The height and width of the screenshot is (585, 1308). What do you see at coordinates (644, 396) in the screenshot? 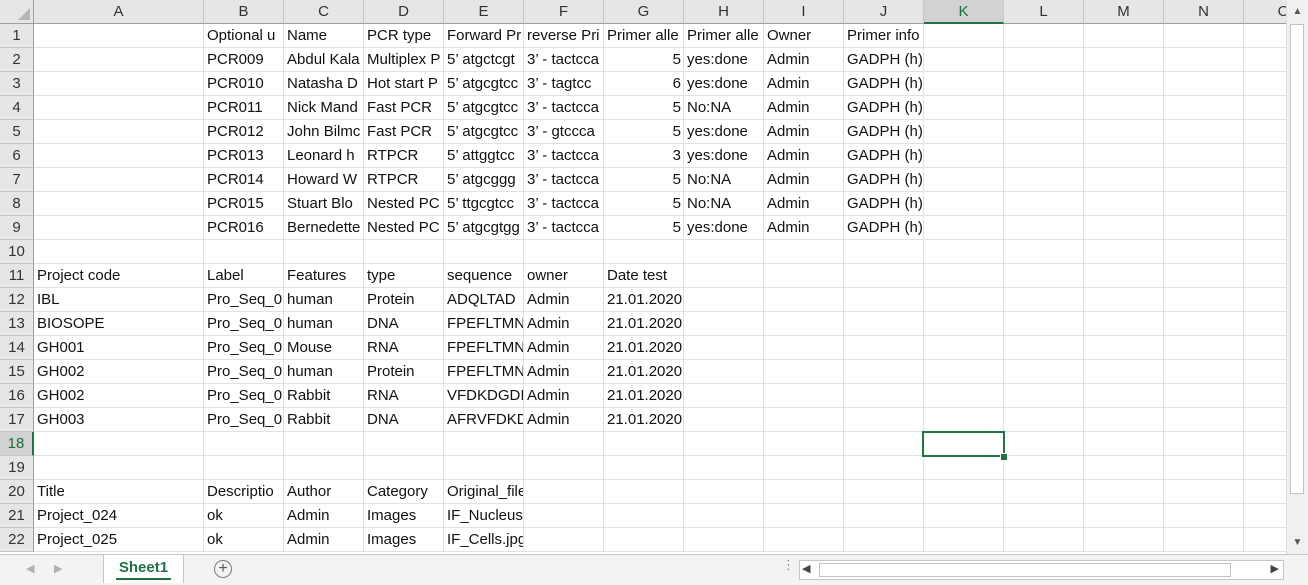
I see `cell-g16: 21.01.2020` at bounding box center [644, 396].